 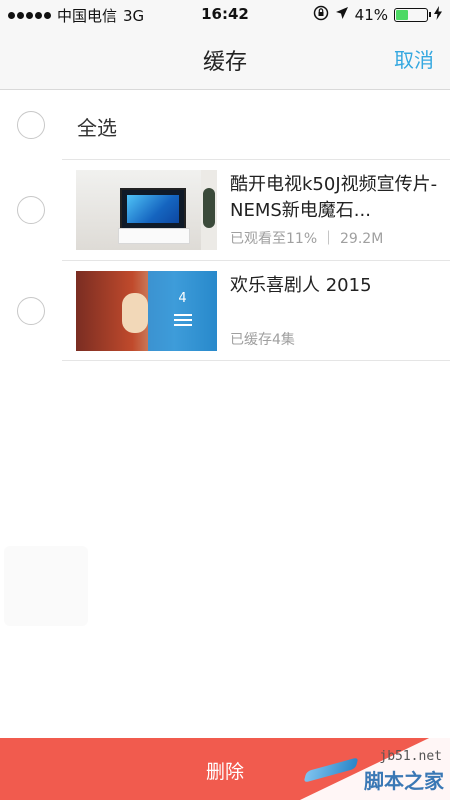 I want to click on video-thumbnail, so click(x=146, y=210).